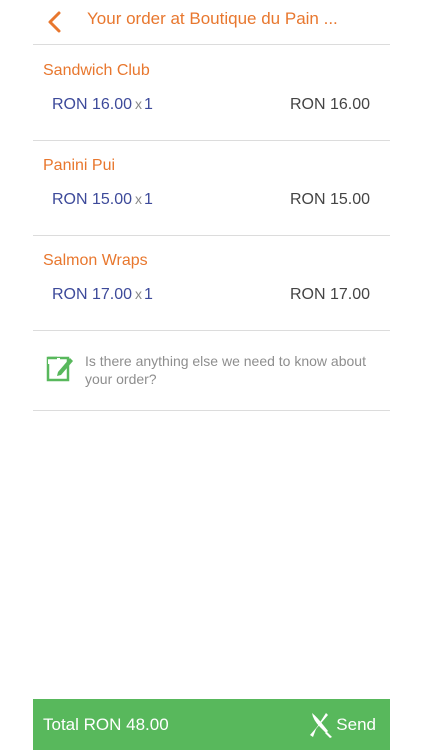  I want to click on edit-note-icon, so click(59, 369).